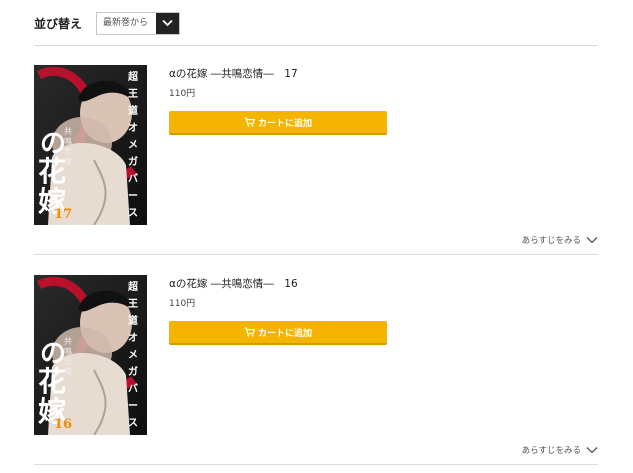 This screenshot has height=473, width=633. I want to click on item-title: αの花嫁 ―共鳴恋情― 17, so click(233, 73).